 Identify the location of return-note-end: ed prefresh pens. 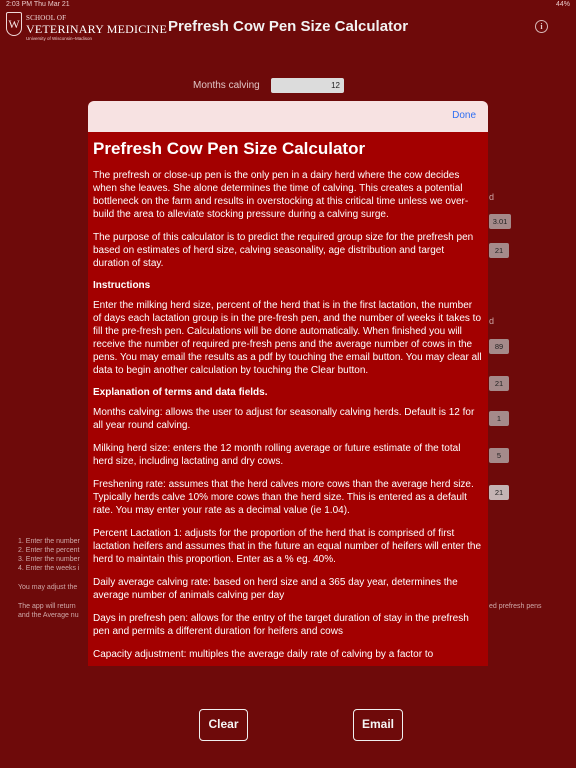
(515, 606).